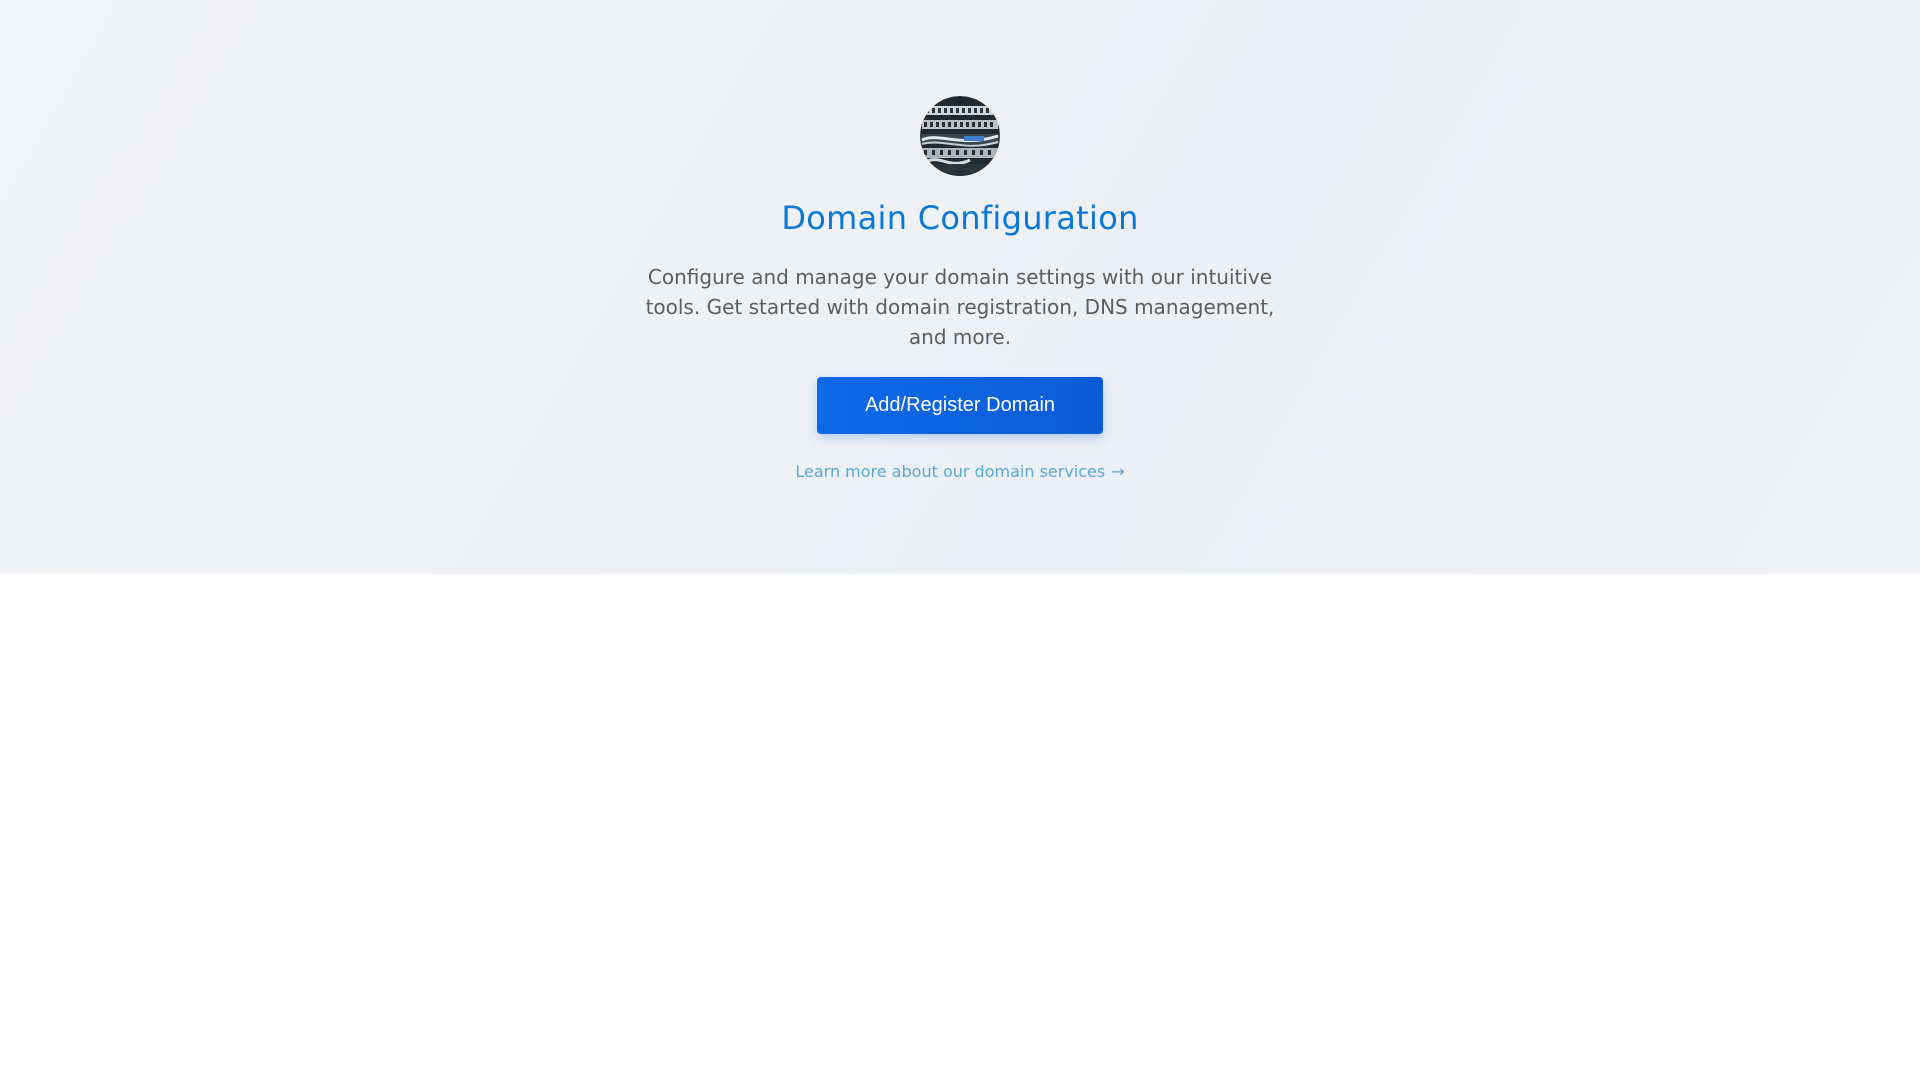 The width and height of the screenshot is (1920, 1080). What do you see at coordinates (1118, 471) in the screenshot?
I see `arrow-right-icon: →` at bounding box center [1118, 471].